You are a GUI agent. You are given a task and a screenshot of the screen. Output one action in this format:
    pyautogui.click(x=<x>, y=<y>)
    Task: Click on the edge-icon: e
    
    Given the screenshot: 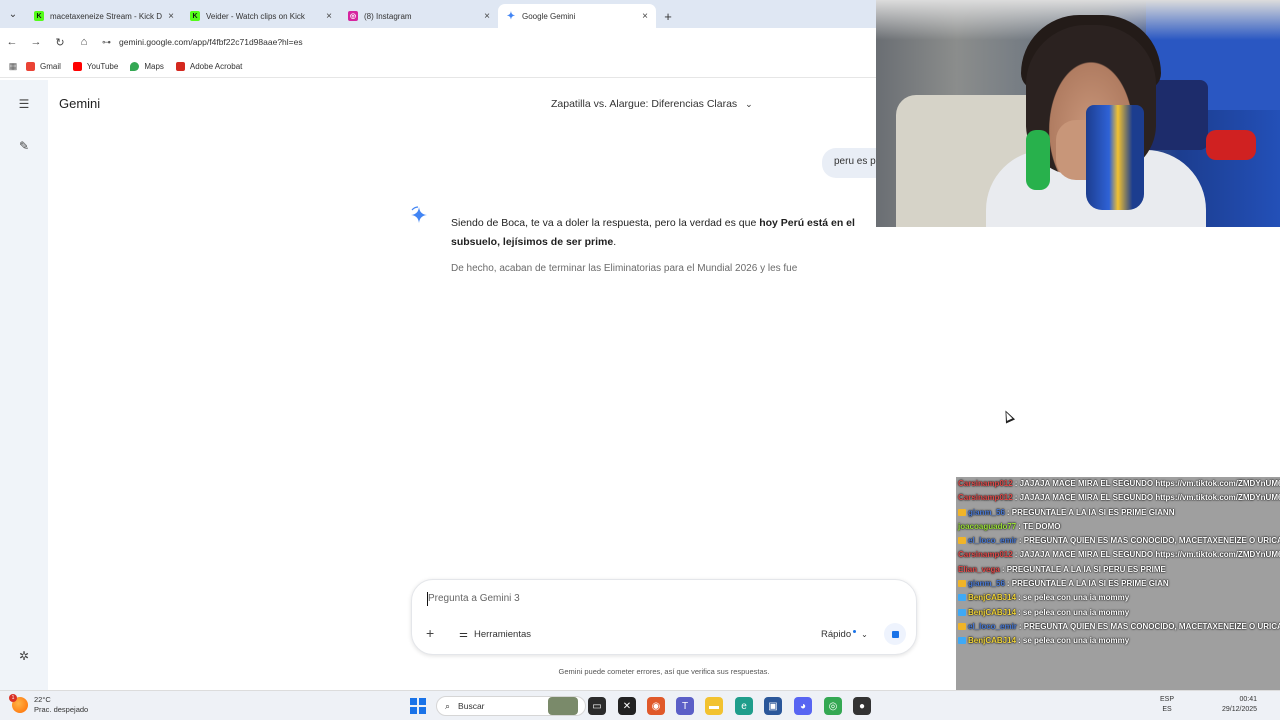 What is the action you would take?
    pyautogui.click(x=744, y=706)
    